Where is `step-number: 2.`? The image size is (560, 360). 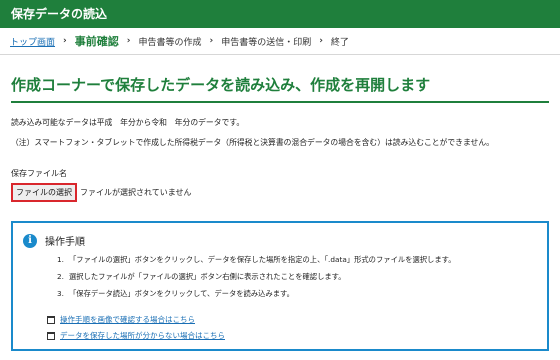
step-number: 2. is located at coordinates (60, 276).